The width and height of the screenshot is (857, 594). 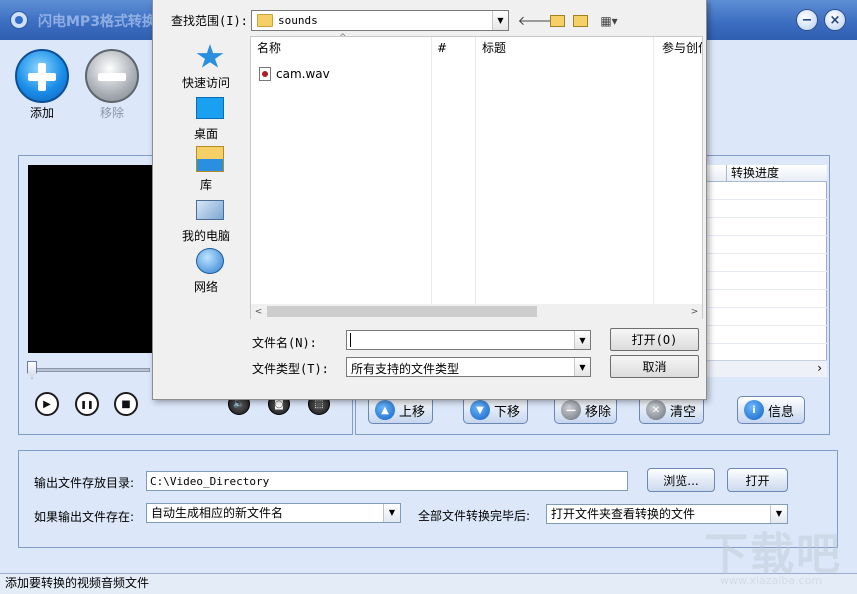 I want to click on back-button: 🡐, so click(x=535, y=20).